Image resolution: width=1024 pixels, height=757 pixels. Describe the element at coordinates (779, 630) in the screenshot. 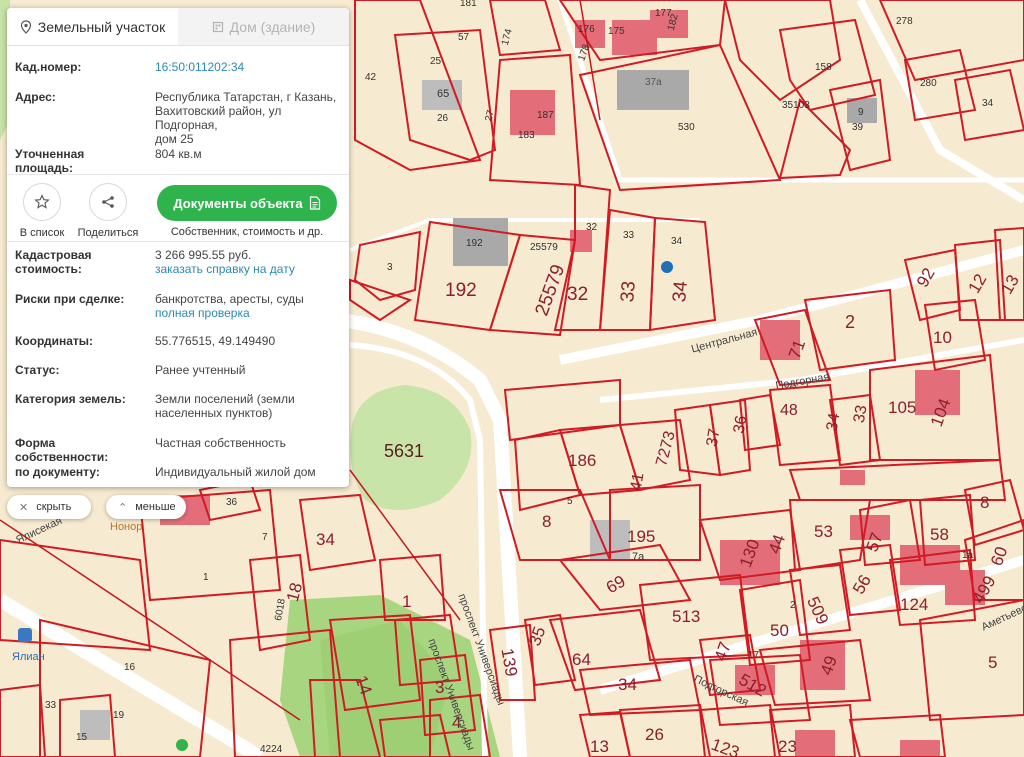

I see `parcel-number: 50` at that location.